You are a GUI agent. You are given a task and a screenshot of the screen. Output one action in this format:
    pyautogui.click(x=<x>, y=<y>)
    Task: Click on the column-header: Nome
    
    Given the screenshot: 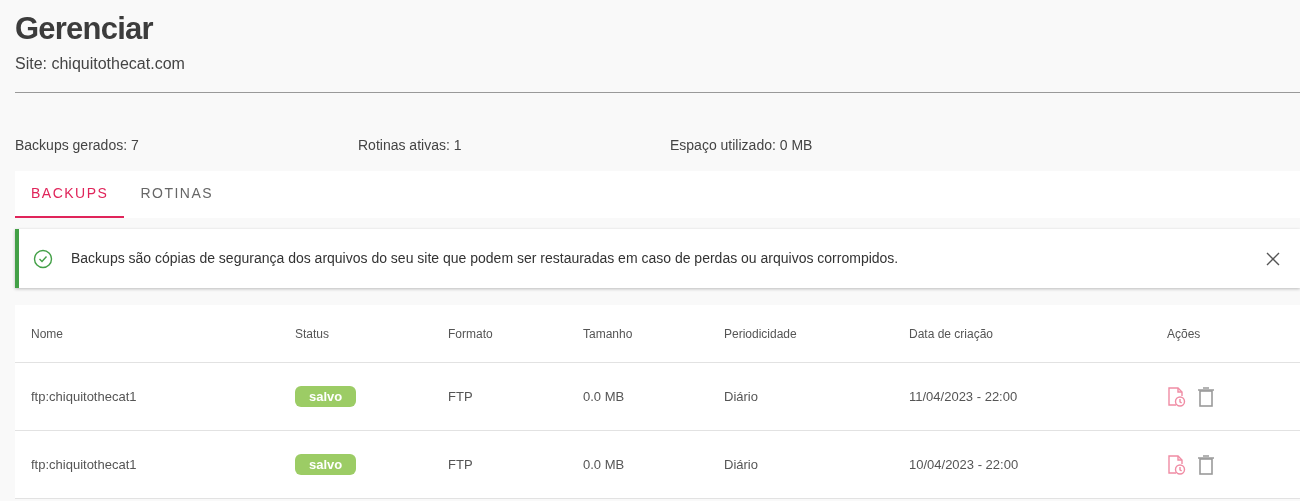 What is the action you would take?
    pyautogui.click(x=47, y=333)
    